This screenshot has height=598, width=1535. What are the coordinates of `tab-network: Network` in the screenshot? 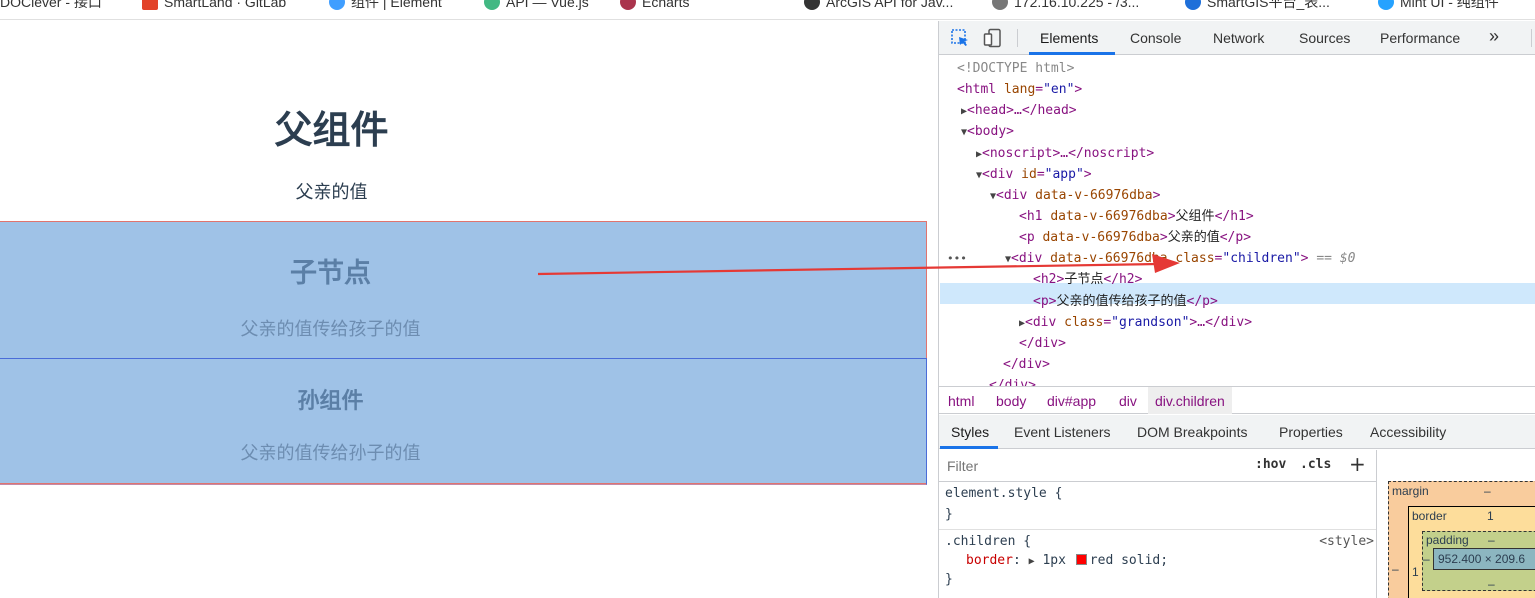 It's located at (1238, 38).